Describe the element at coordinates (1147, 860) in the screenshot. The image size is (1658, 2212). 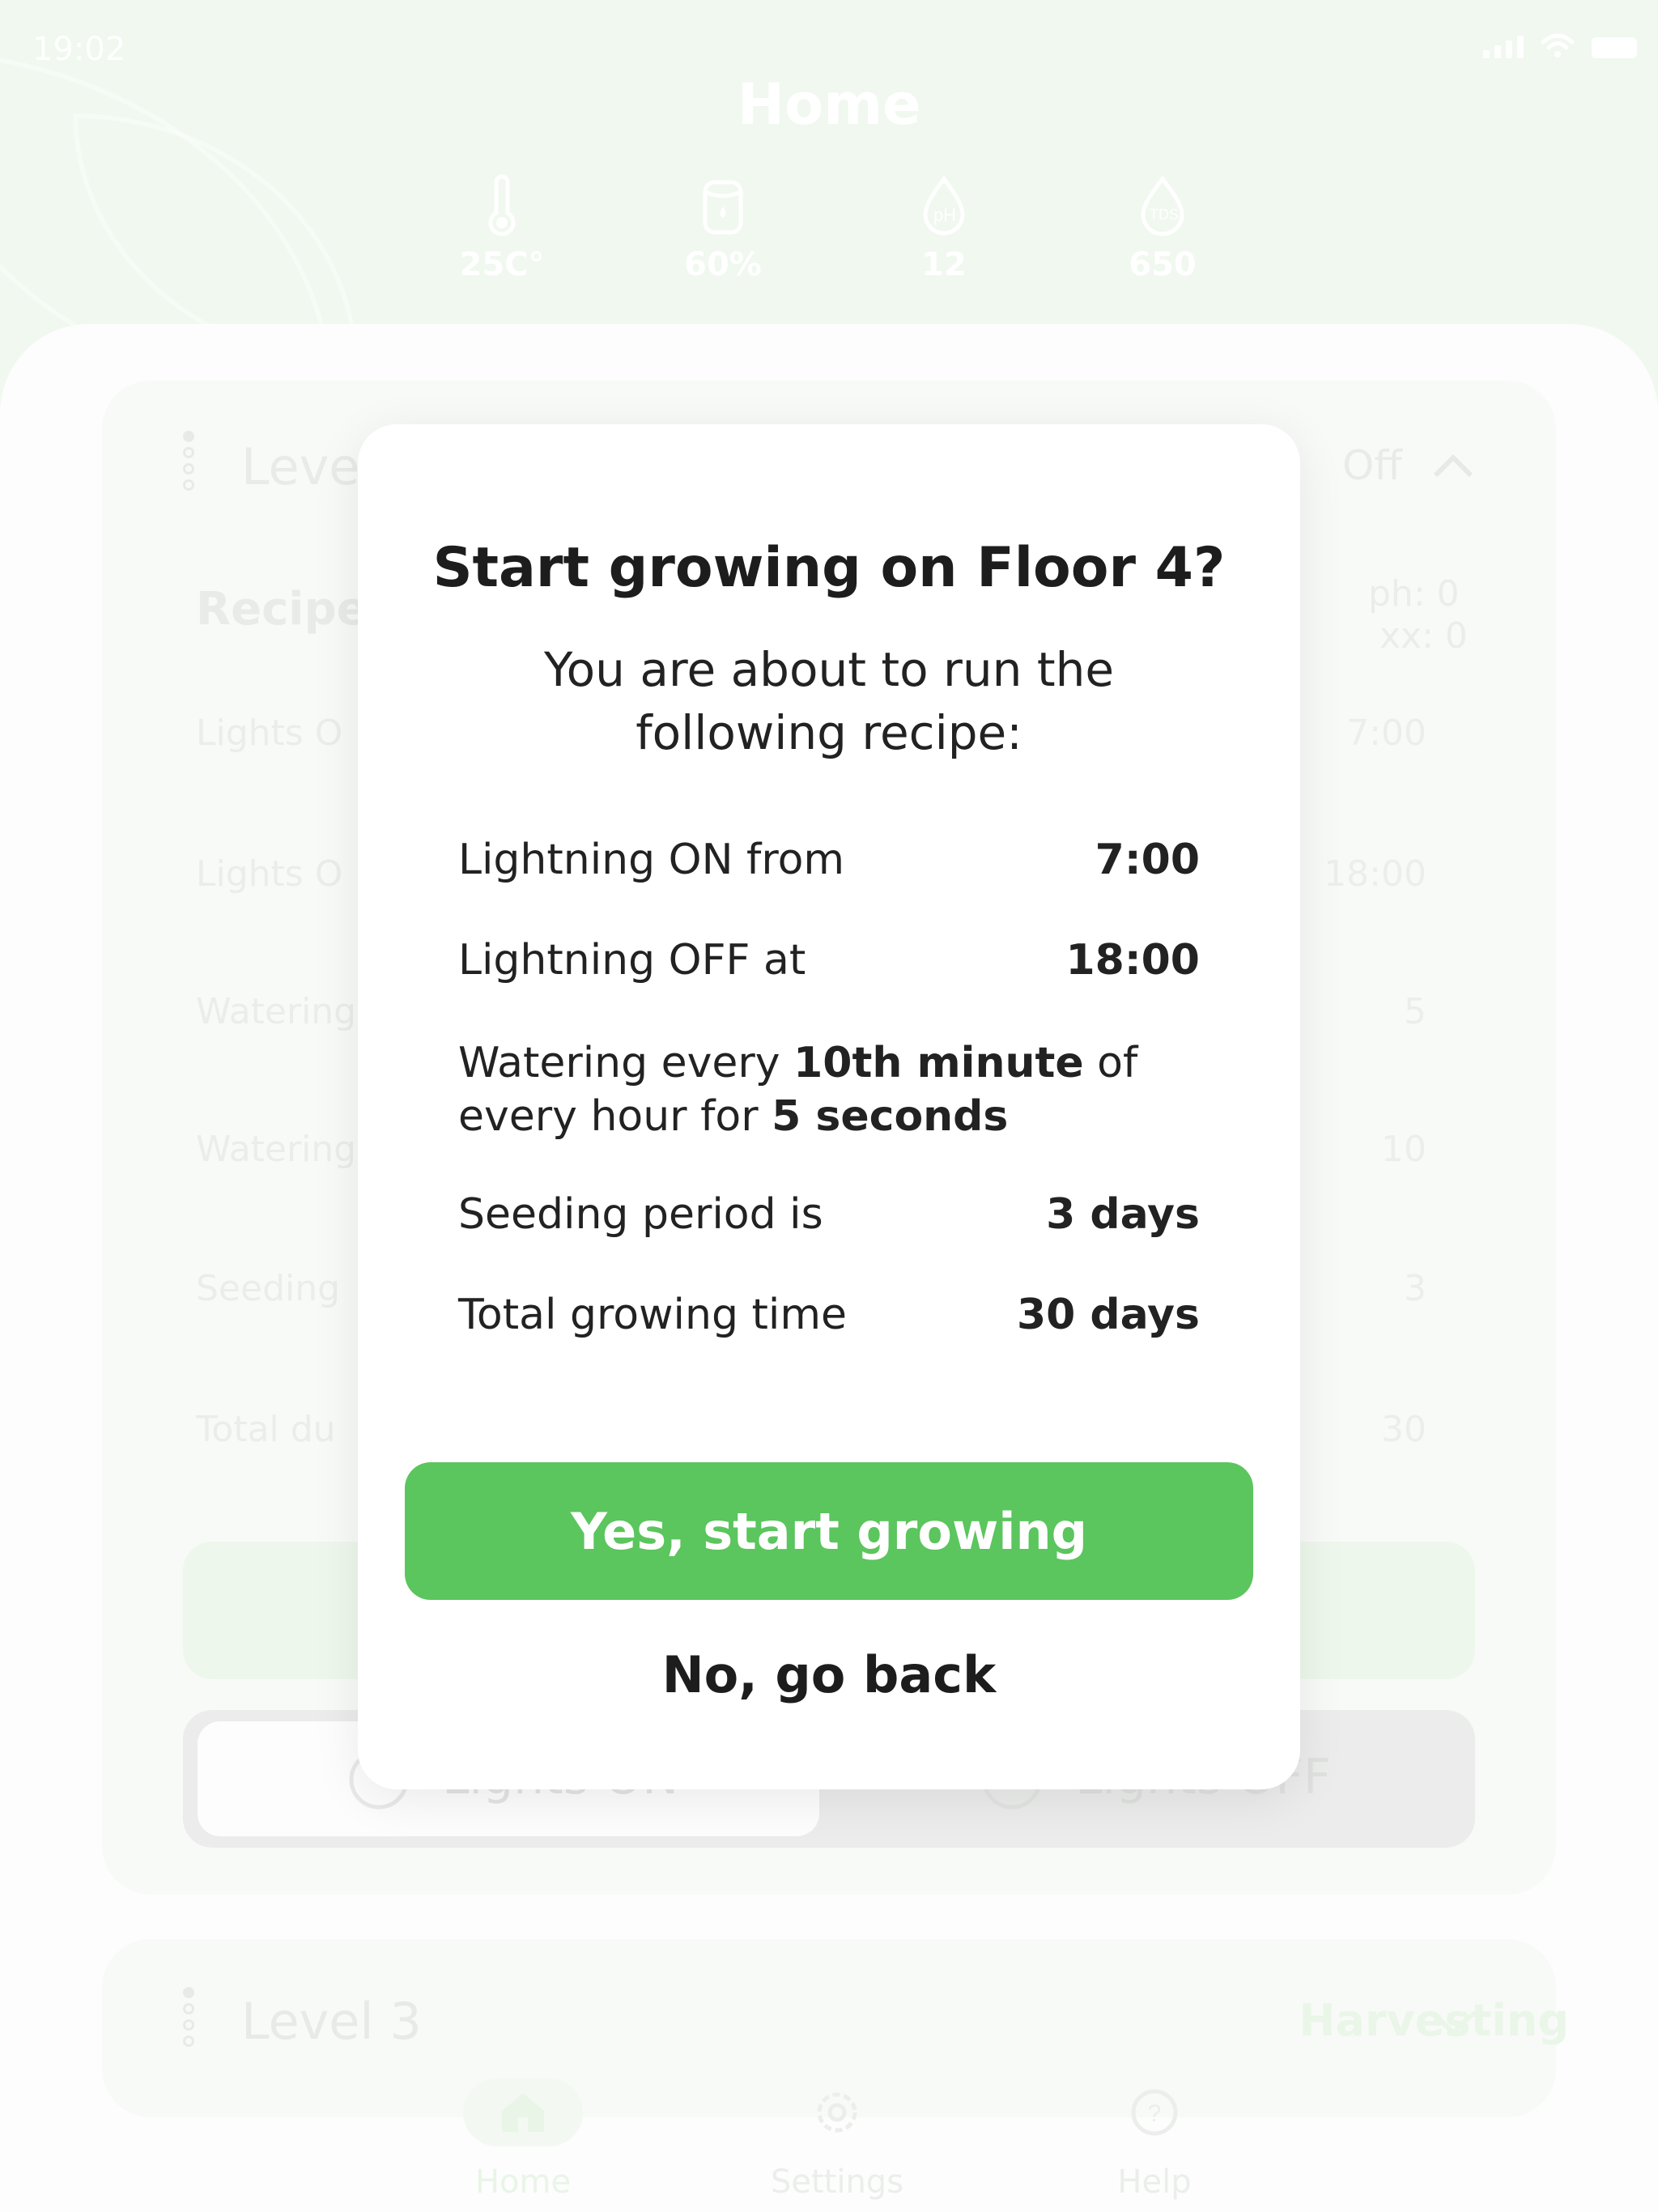
I see `lights-on-value: 7:00` at that location.